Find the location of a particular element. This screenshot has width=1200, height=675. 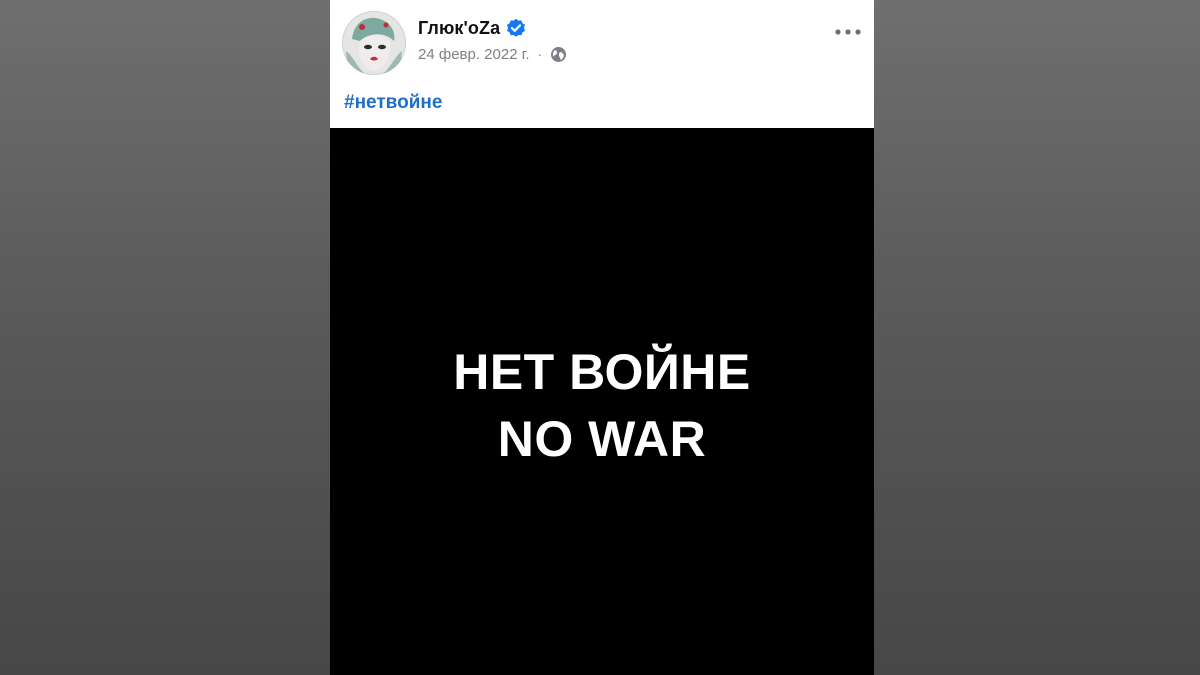

post-meta: 24 февр. 2022 г. · is located at coordinates (492, 54).